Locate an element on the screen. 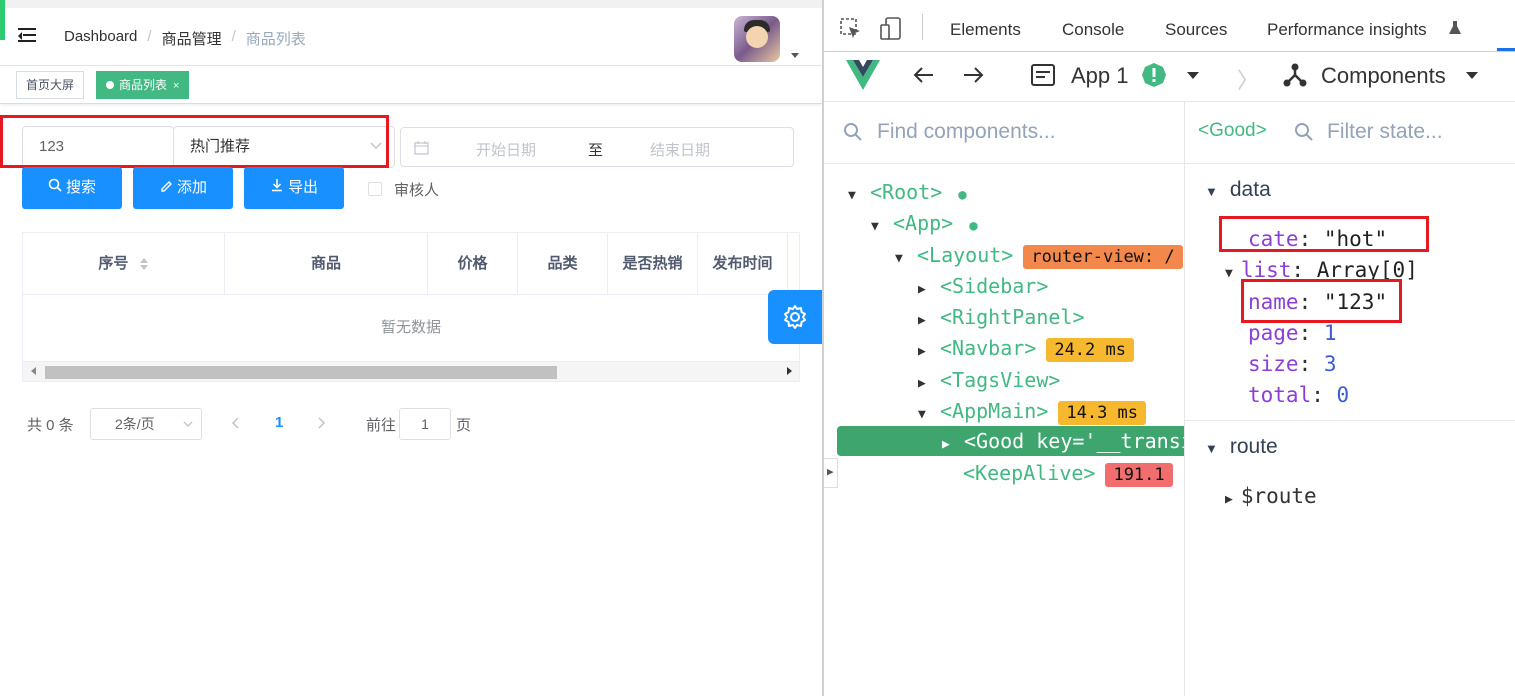 The image size is (1515, 696). start-date-input: 开始日期 is located at coordinates (506, 149).